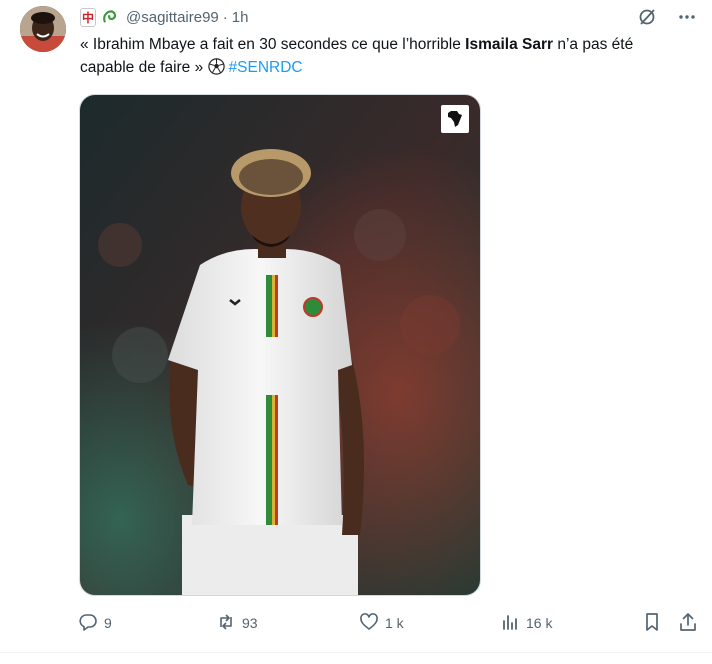 The width and height of the screenshot is (712, 664). What do you see at coordinates (172, 17) in the screenshot?
I see `user-handle: @sagittaire99` at bounding box center [172, 17].